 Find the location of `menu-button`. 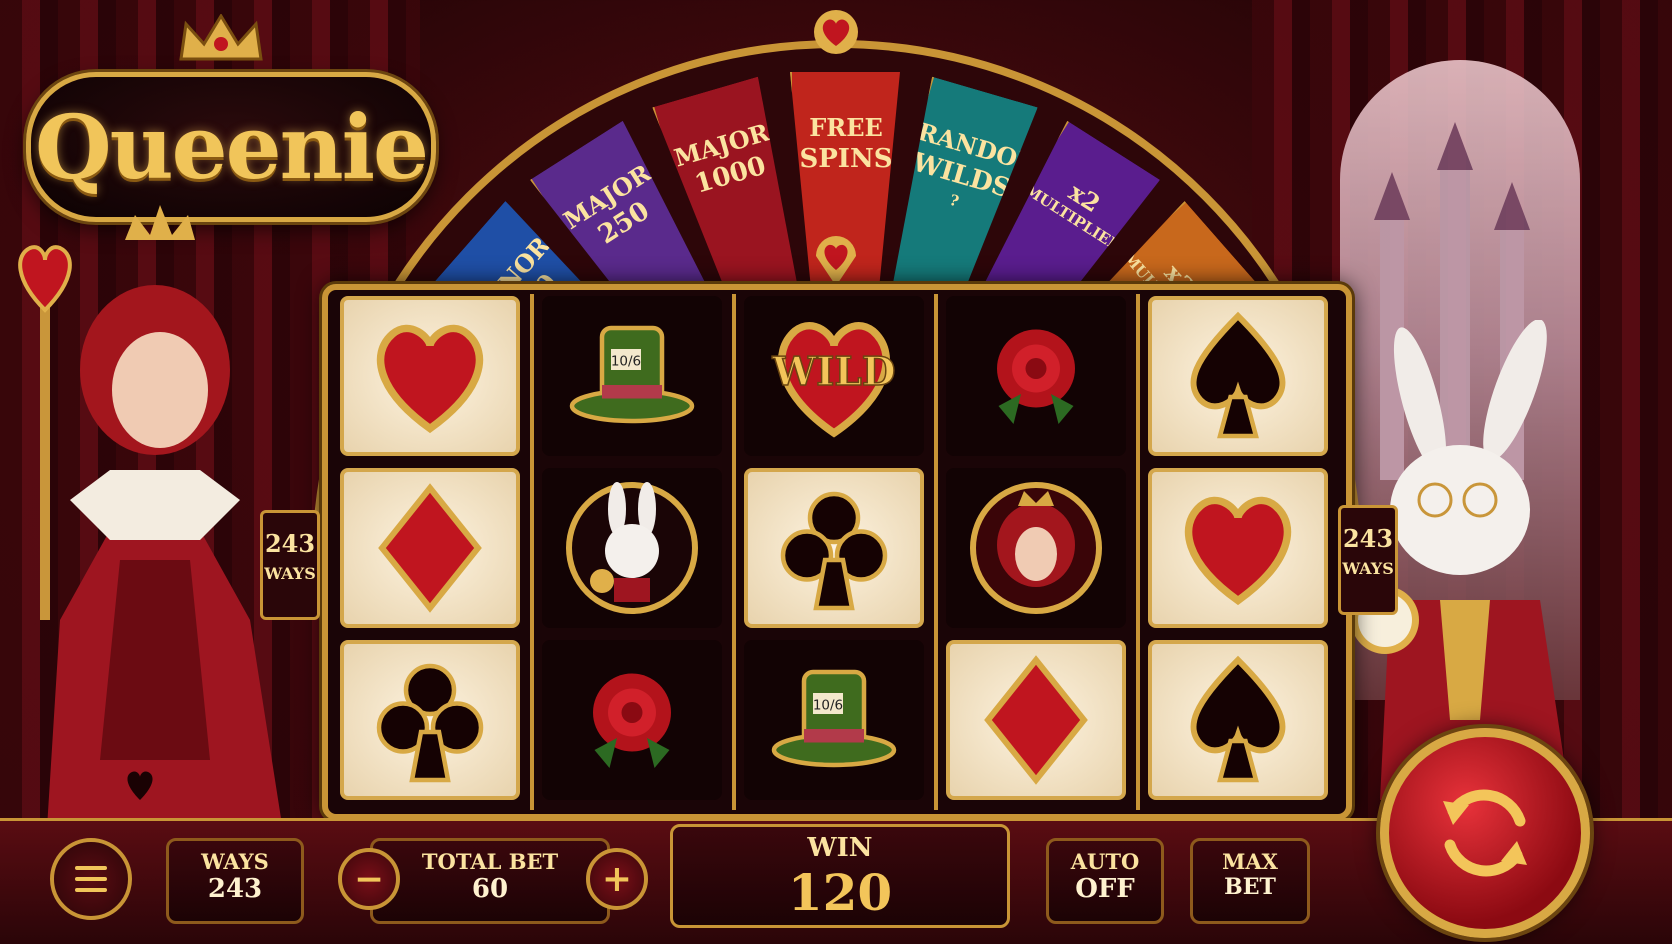

menu-button is located at coordinates (91, 879).